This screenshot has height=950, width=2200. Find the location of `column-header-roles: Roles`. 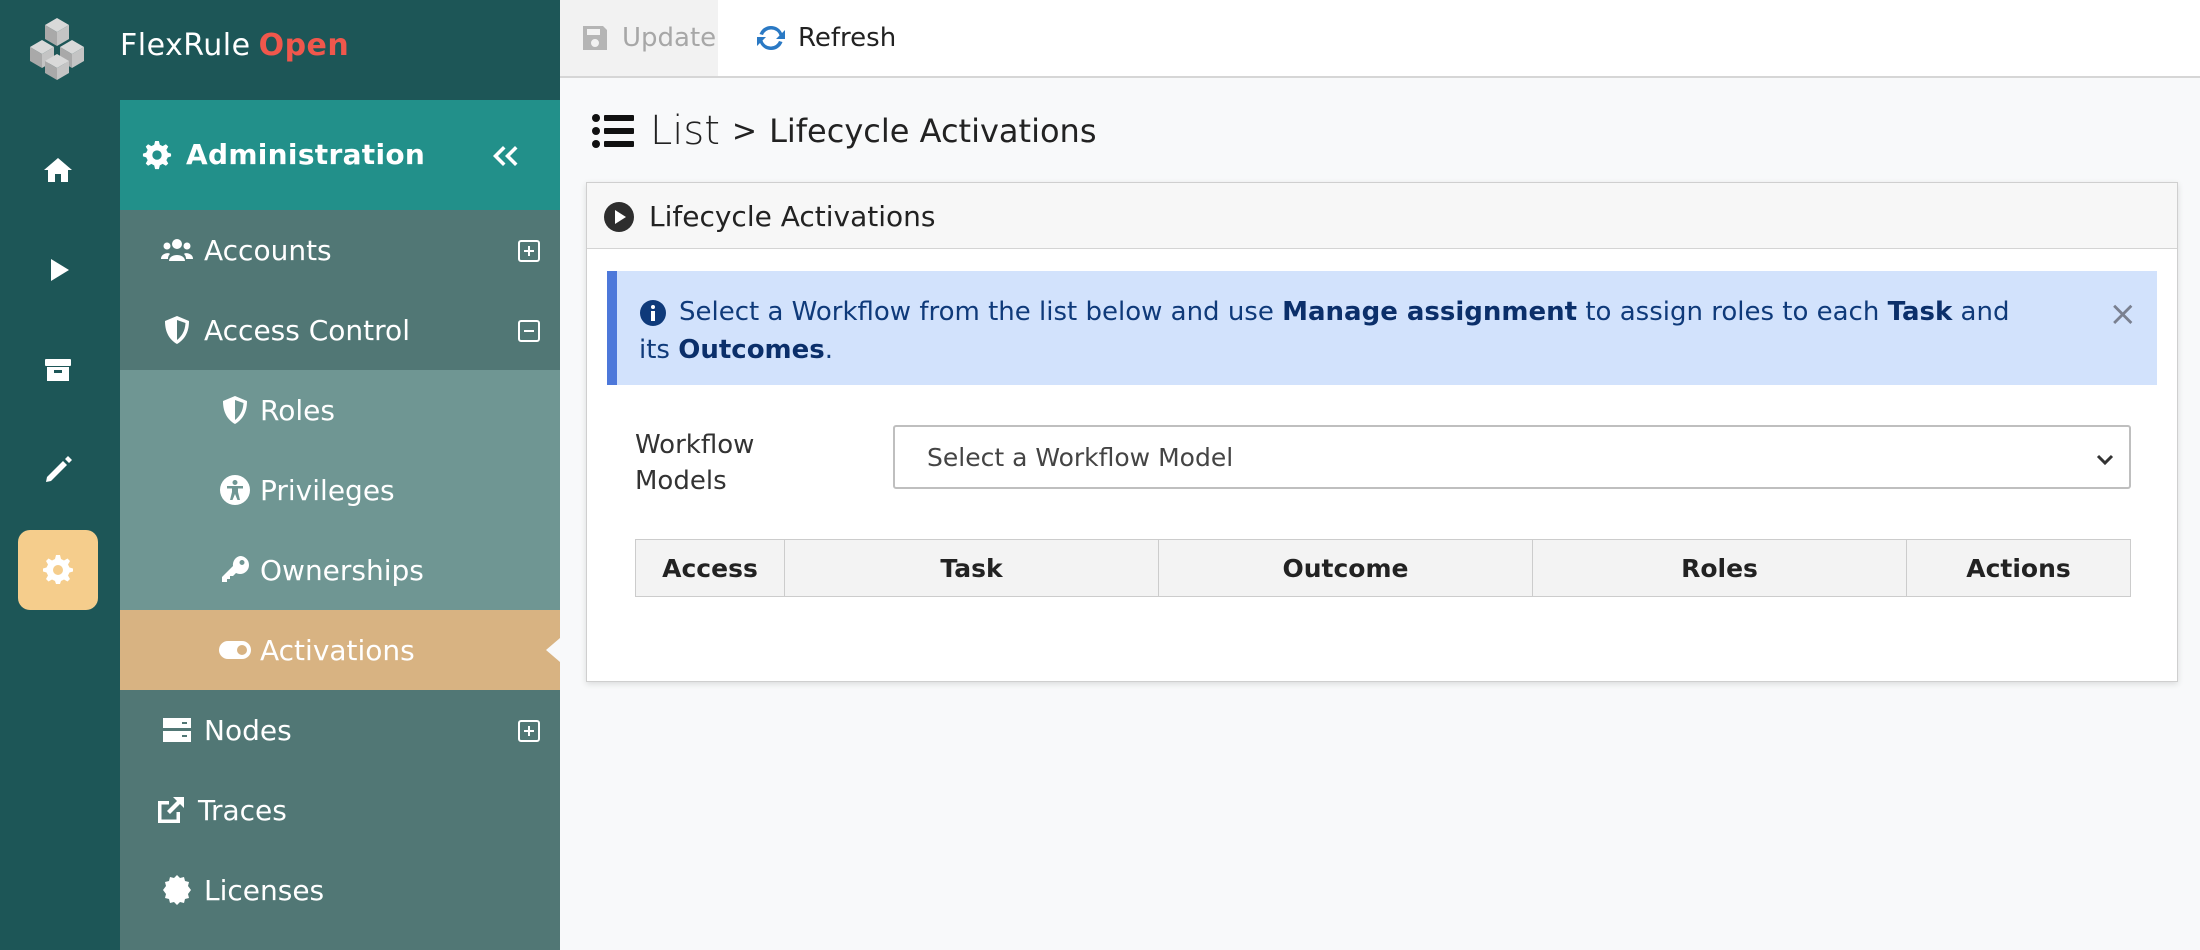

column-header-roles: Roles is located at coordinates (1720, 568).